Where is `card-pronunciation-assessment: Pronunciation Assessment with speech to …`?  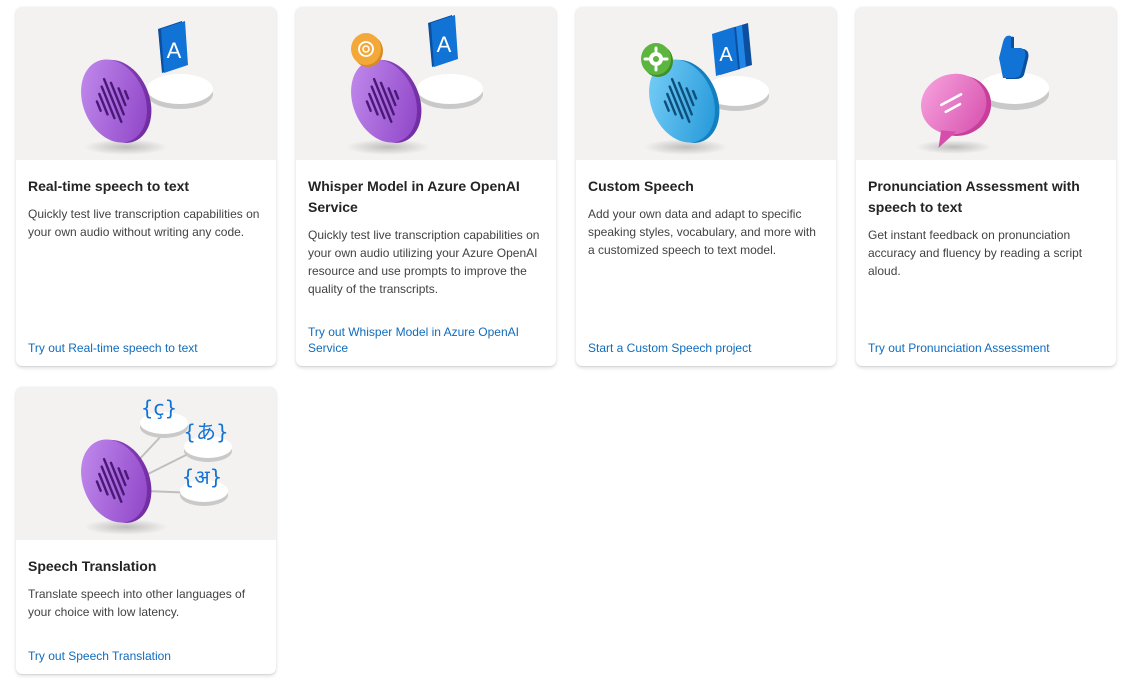
card-pronunciation-assessment: Pronunciation Assessment with speech to … is located at coordinates (986, 186).